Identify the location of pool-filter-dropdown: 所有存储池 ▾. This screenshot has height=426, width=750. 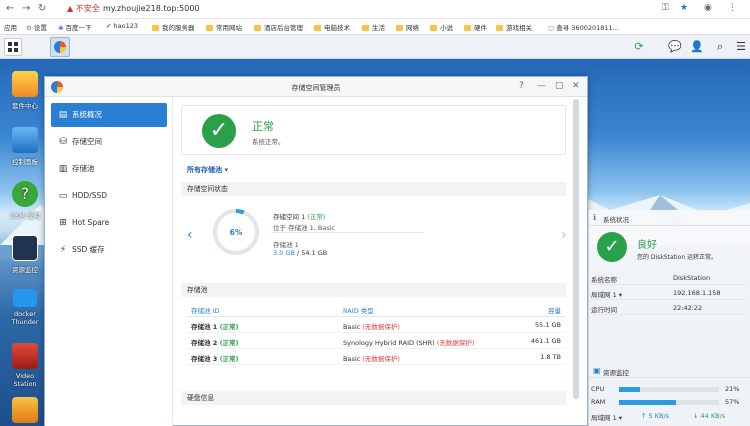
(207, 170).